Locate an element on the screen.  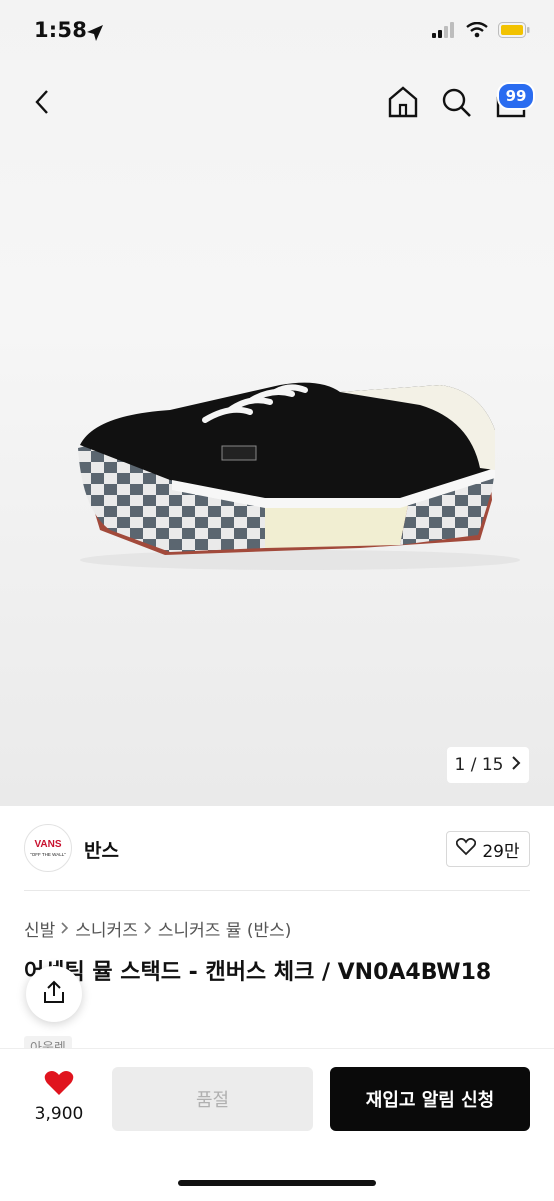
status-indicators is located at coordinates (481, 31).